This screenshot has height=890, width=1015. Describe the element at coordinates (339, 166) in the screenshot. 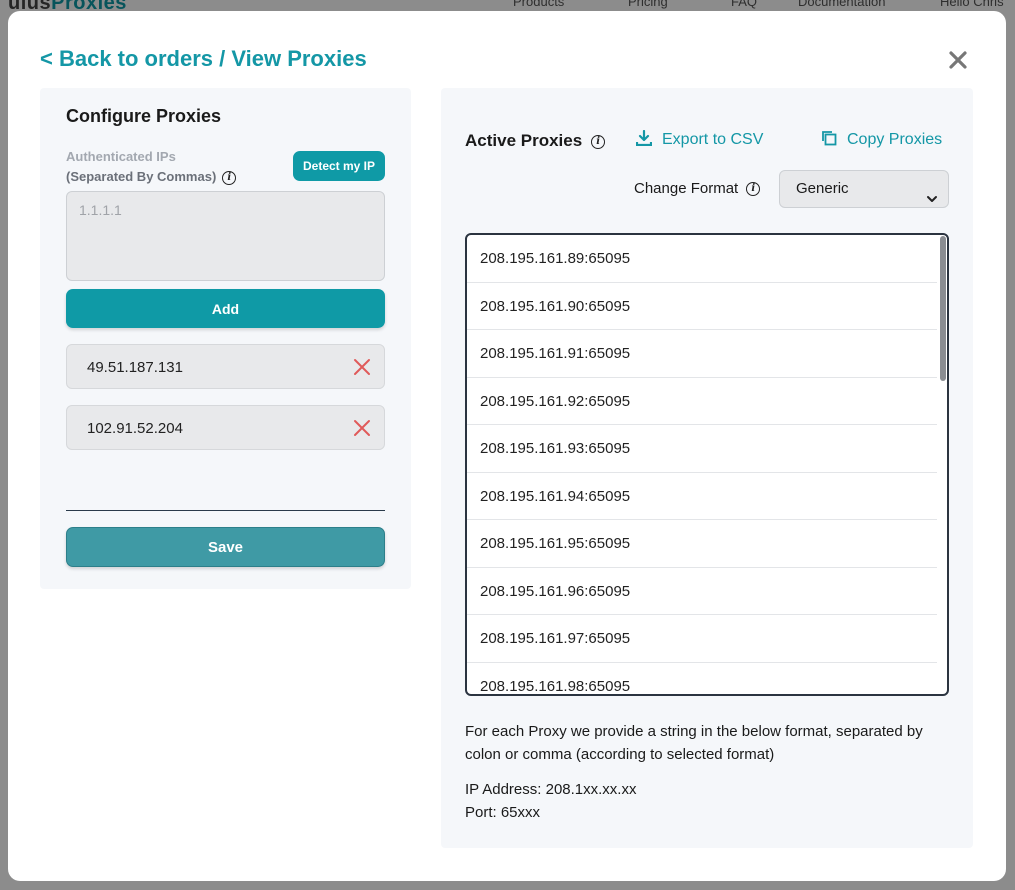

I see `detect-my-ip-button: Detect my IP` at that location.